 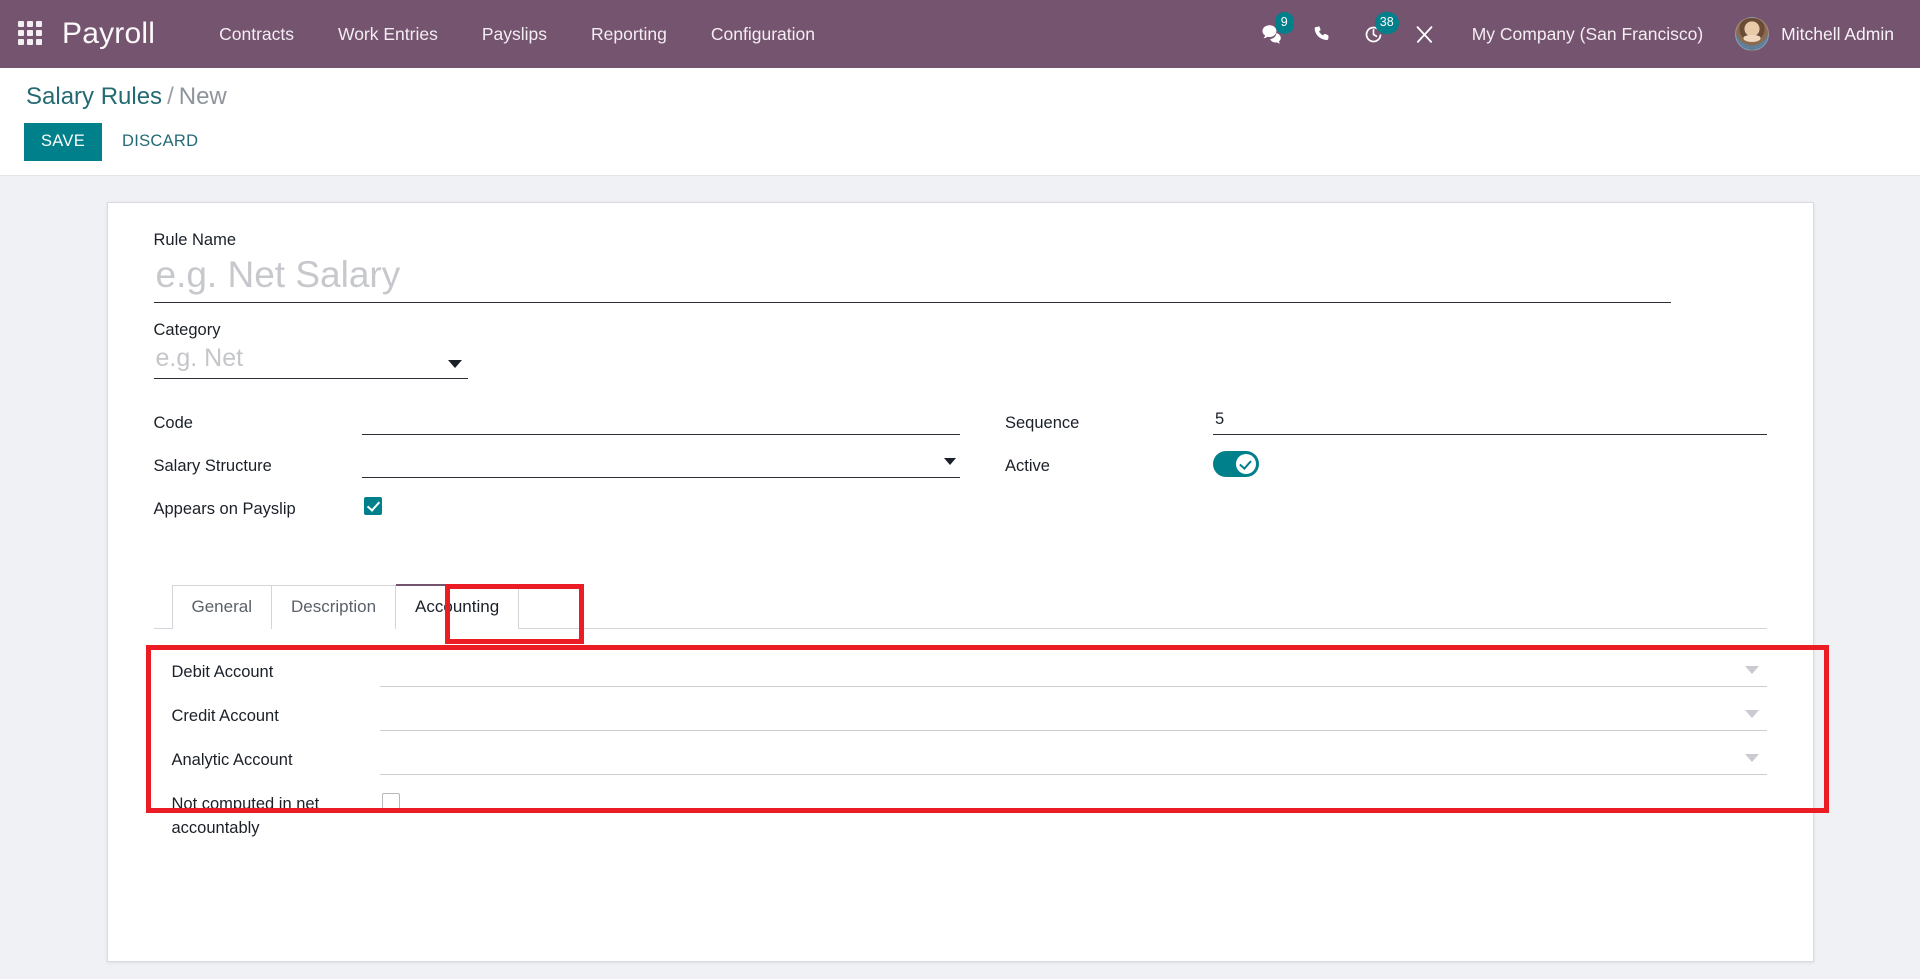 I want to click on appears-on-payslip-label: Appears on Payslip, so click(x=224, y=509).